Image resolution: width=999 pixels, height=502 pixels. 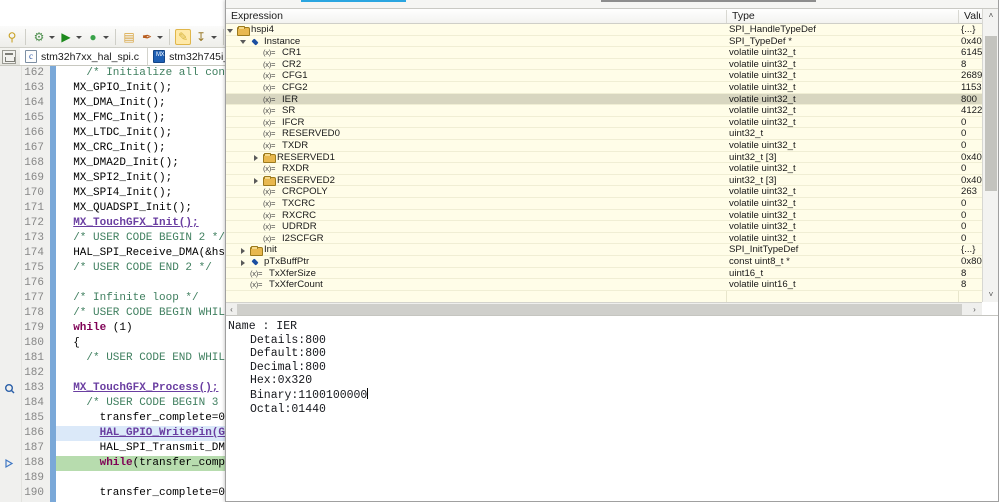 What do you see at coordinates (34, 163) in the screenshot?
I see `line-number: 168` at bounding box center [34, 163].